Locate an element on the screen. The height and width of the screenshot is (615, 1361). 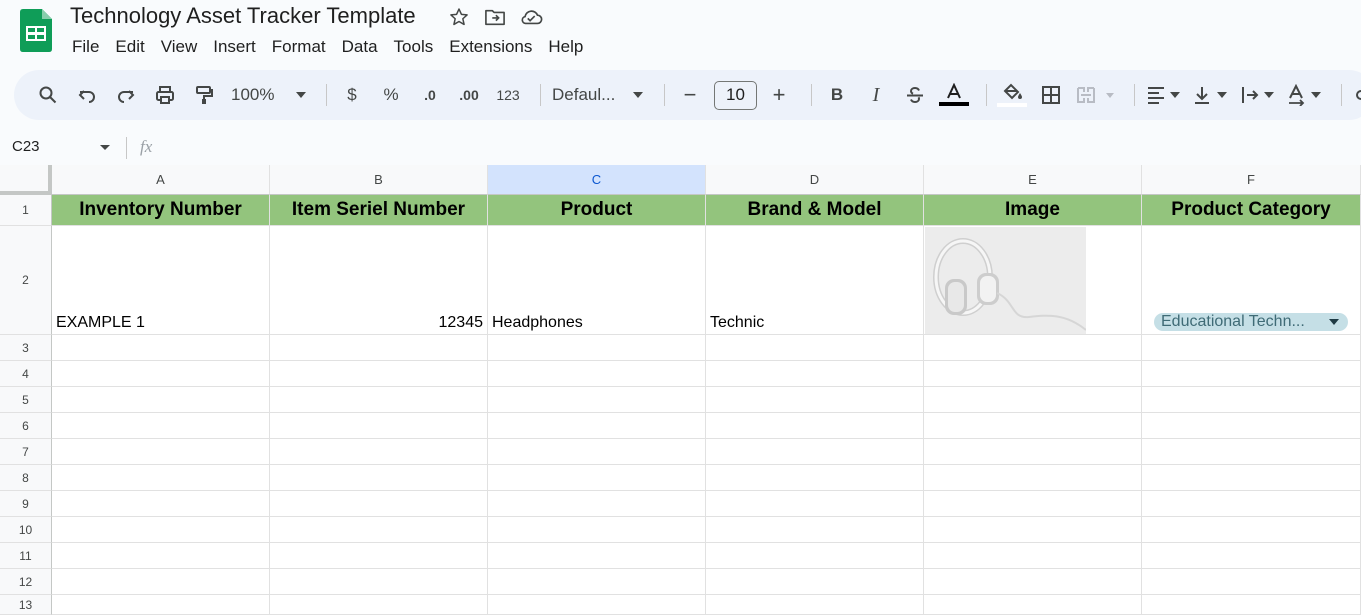
cell-a12 is located at coordinates (161, 582).